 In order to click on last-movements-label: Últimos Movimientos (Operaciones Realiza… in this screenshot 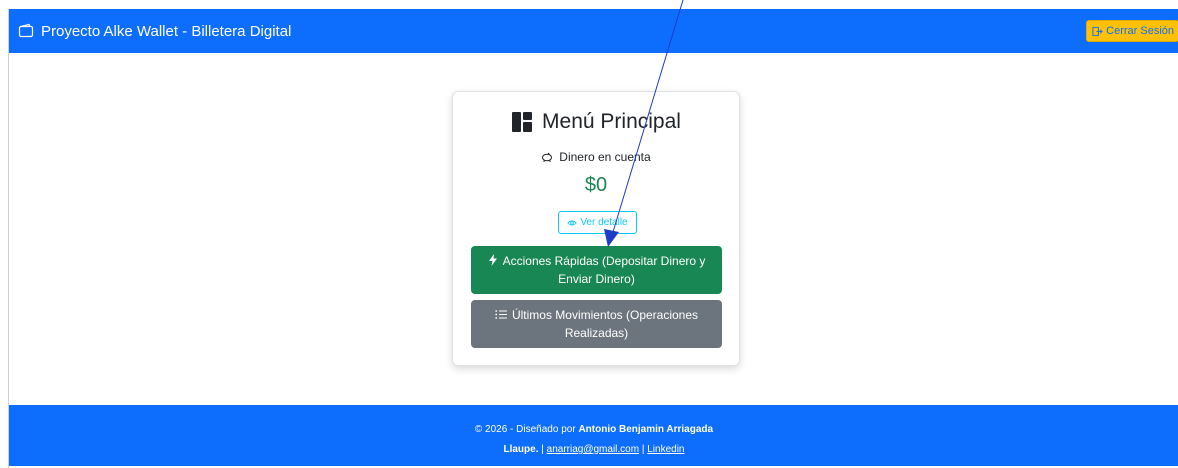, I will do `click(605, 324)`.